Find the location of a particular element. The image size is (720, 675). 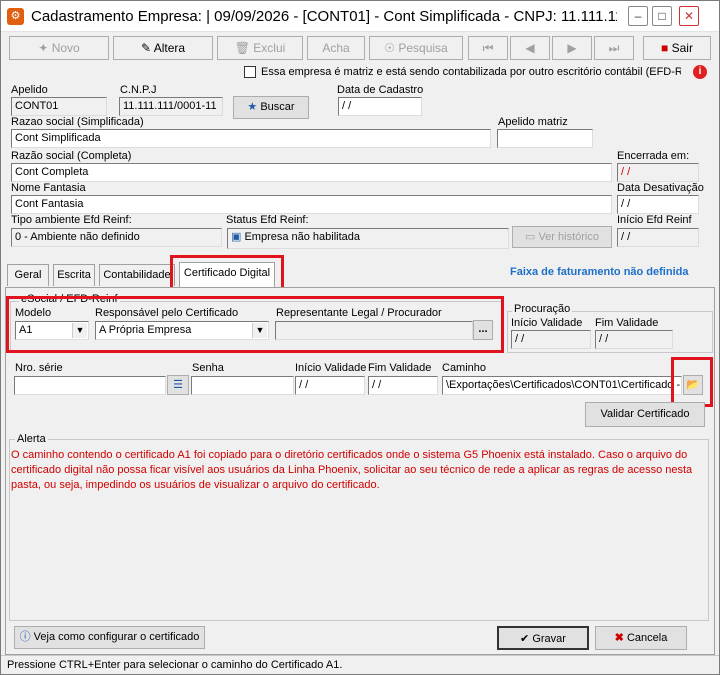

close-button: ✕ is located at coordinates (689, 16).